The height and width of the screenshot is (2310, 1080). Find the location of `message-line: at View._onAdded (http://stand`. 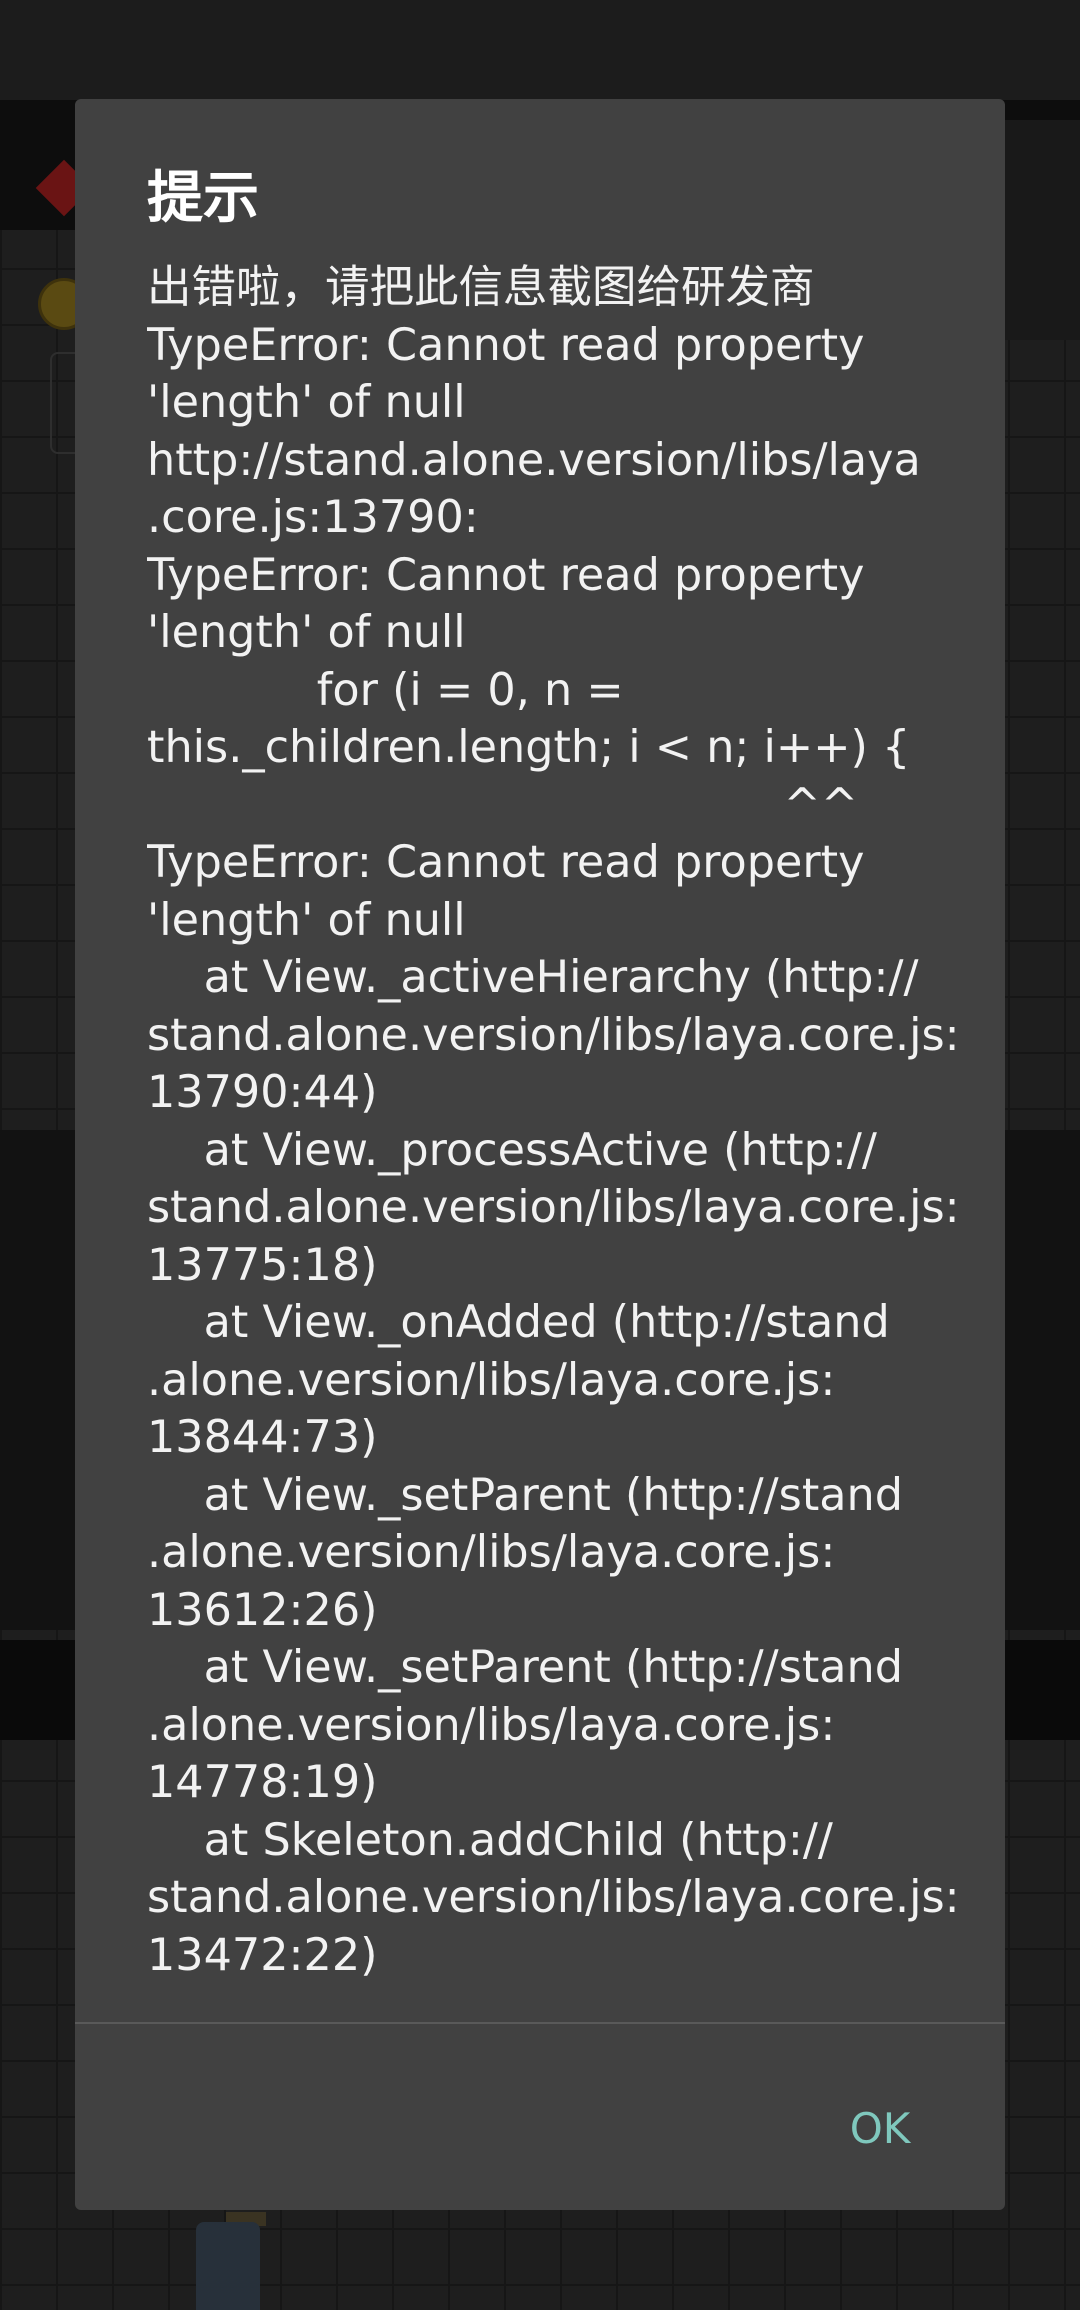

message-line: at View._onAdded (http://stand is located at coordinates (518, 1322).